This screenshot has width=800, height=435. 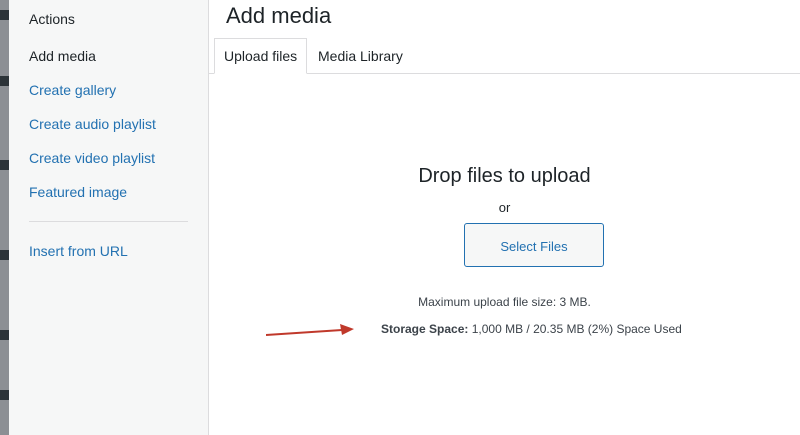 What do you see at coordinates (108, 221) in the screenshot?
I see `sidebar-separator` at bounding box center [108, 221].